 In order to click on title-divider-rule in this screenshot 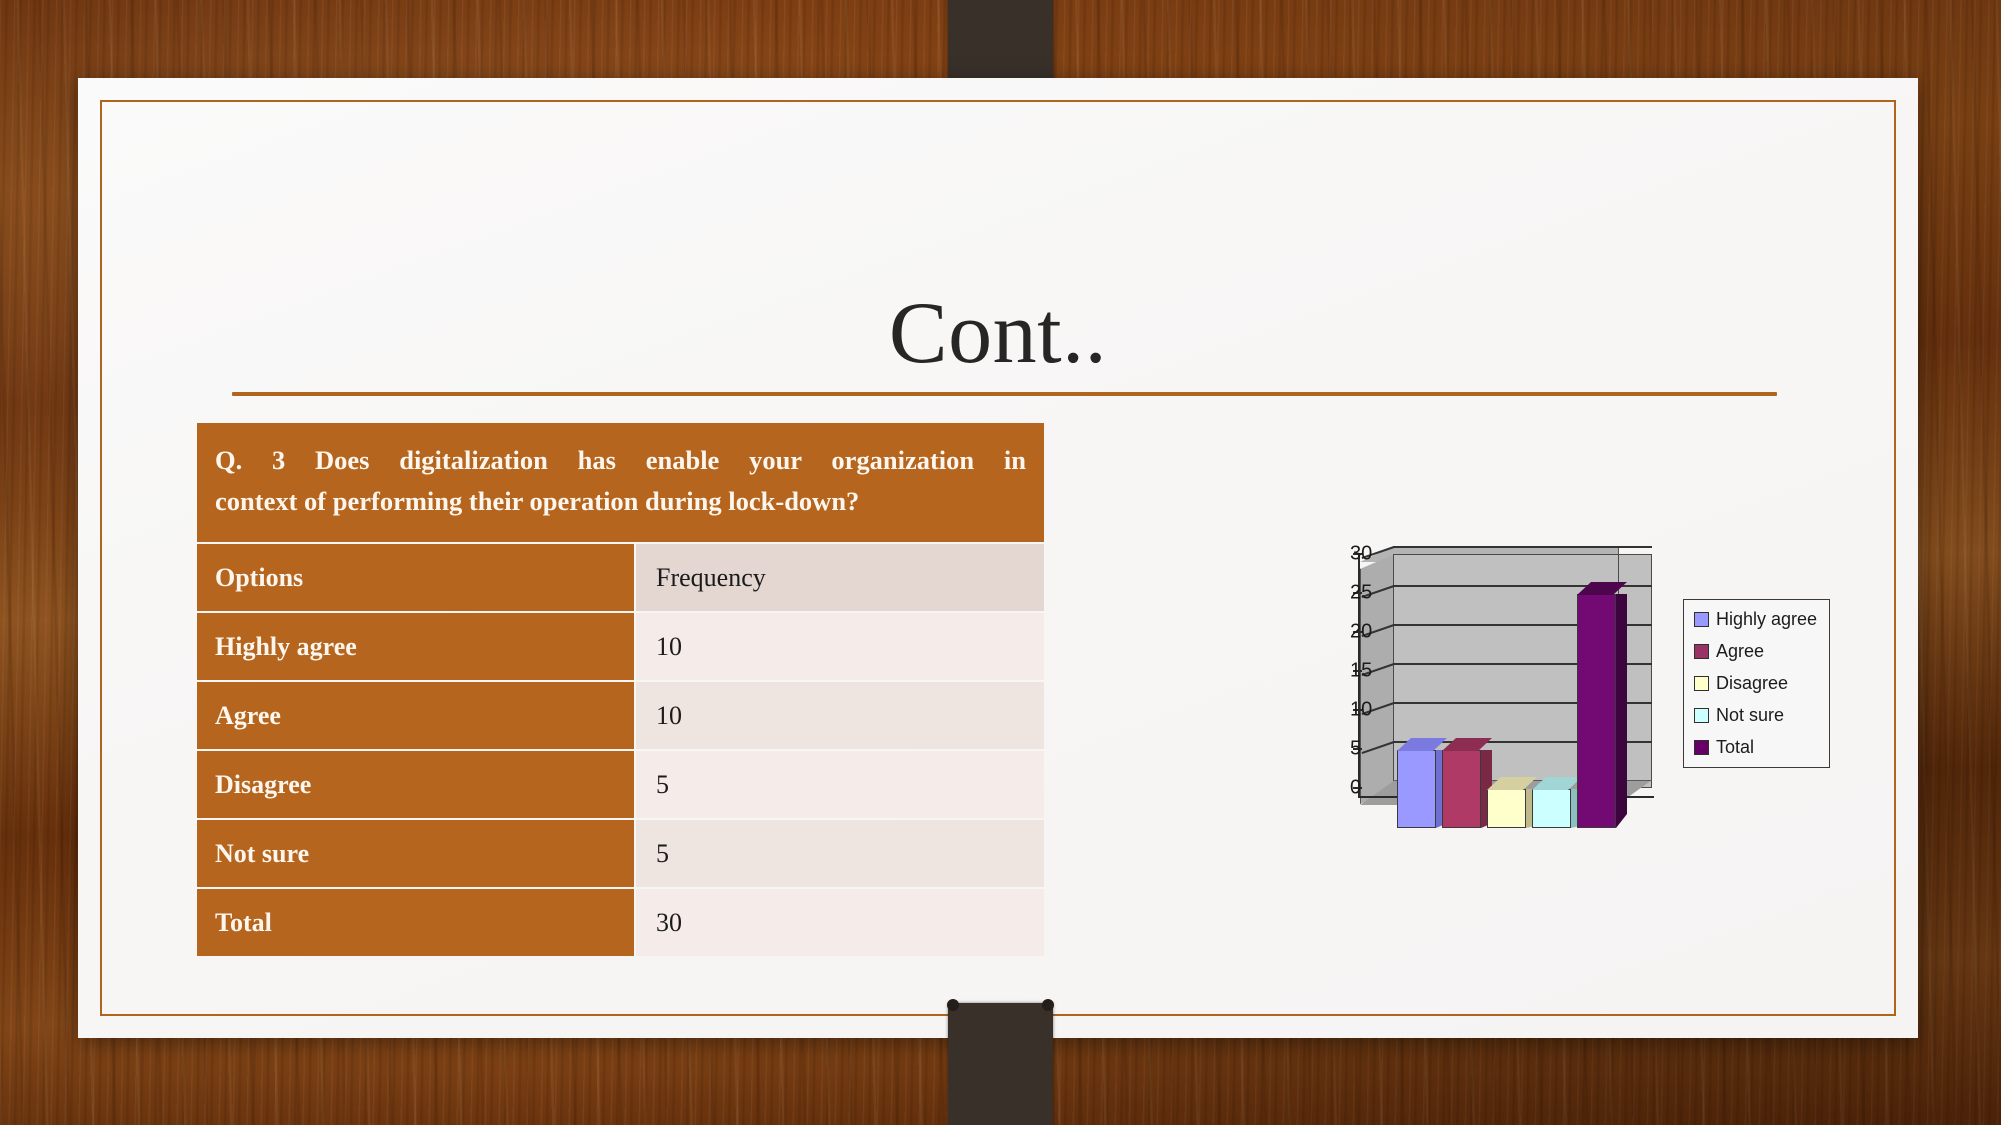, I will do `click(1004, 394)`.